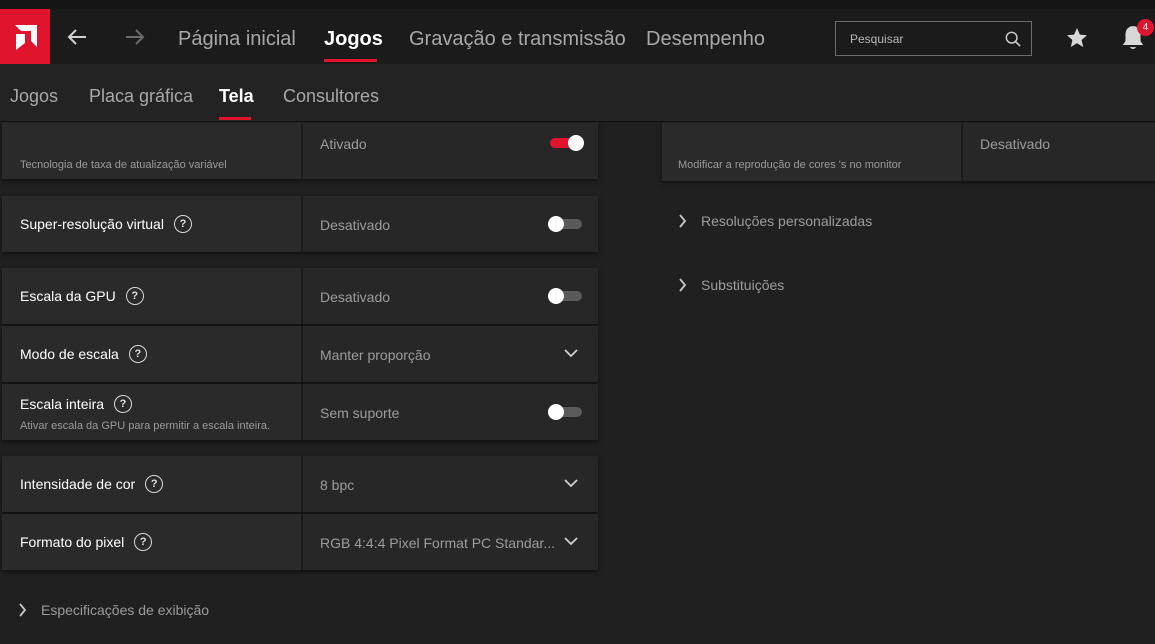  Describe the element at coordinates (1013, 39) in the screenshot. I see `search-icon` at that location.